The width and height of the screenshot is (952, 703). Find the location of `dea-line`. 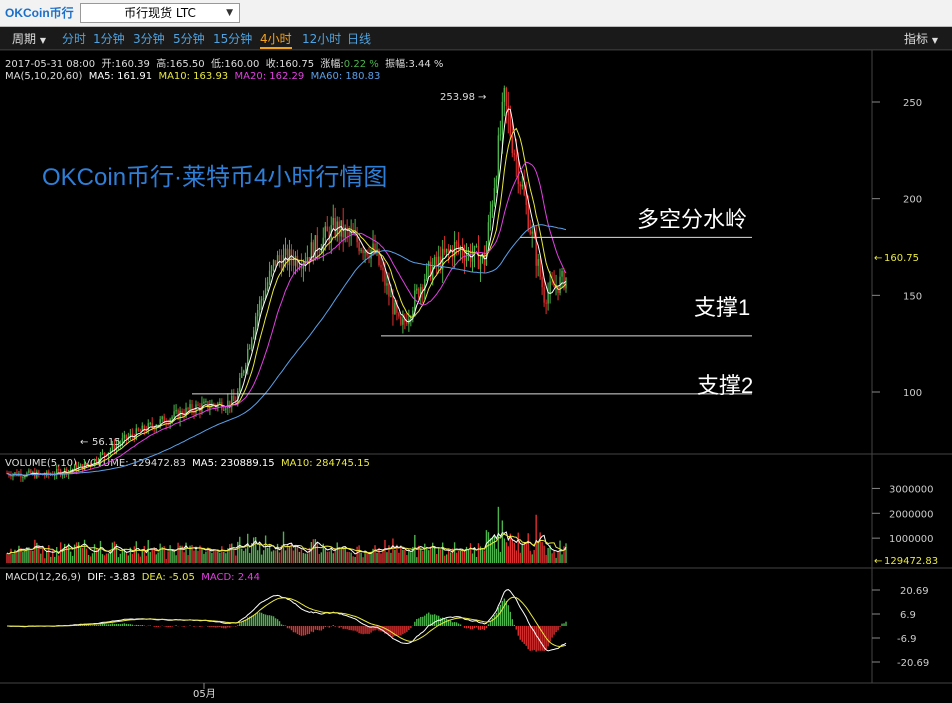

dea-line is located at coordinates (287, 622).